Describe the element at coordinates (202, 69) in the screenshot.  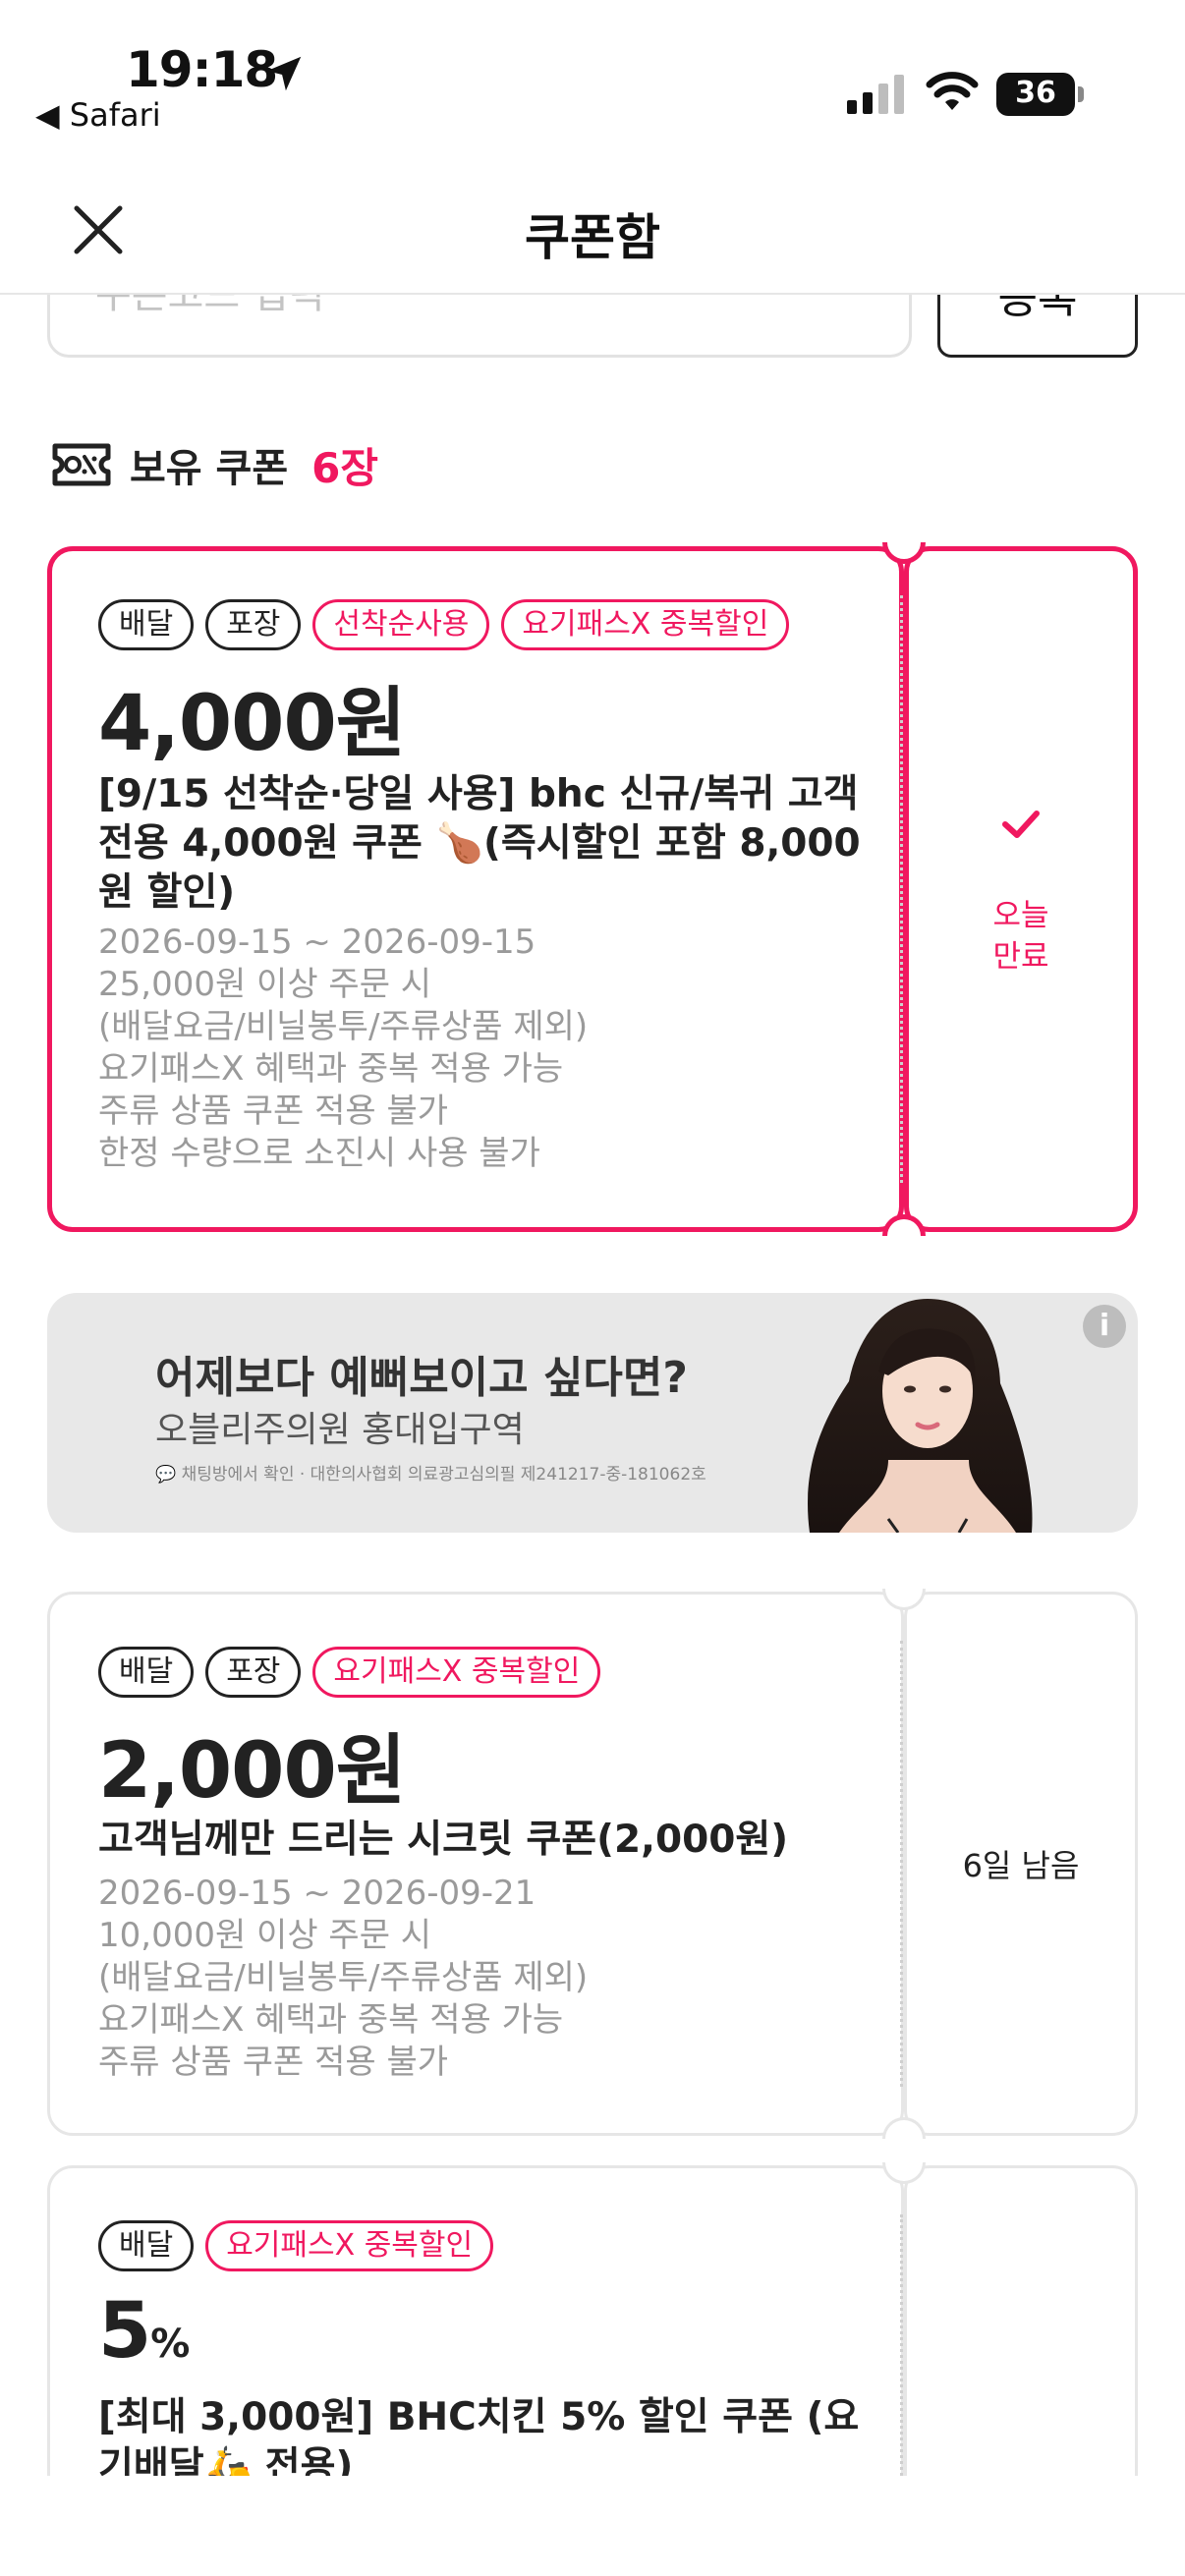
I see `status-time: 19:18` at that location.